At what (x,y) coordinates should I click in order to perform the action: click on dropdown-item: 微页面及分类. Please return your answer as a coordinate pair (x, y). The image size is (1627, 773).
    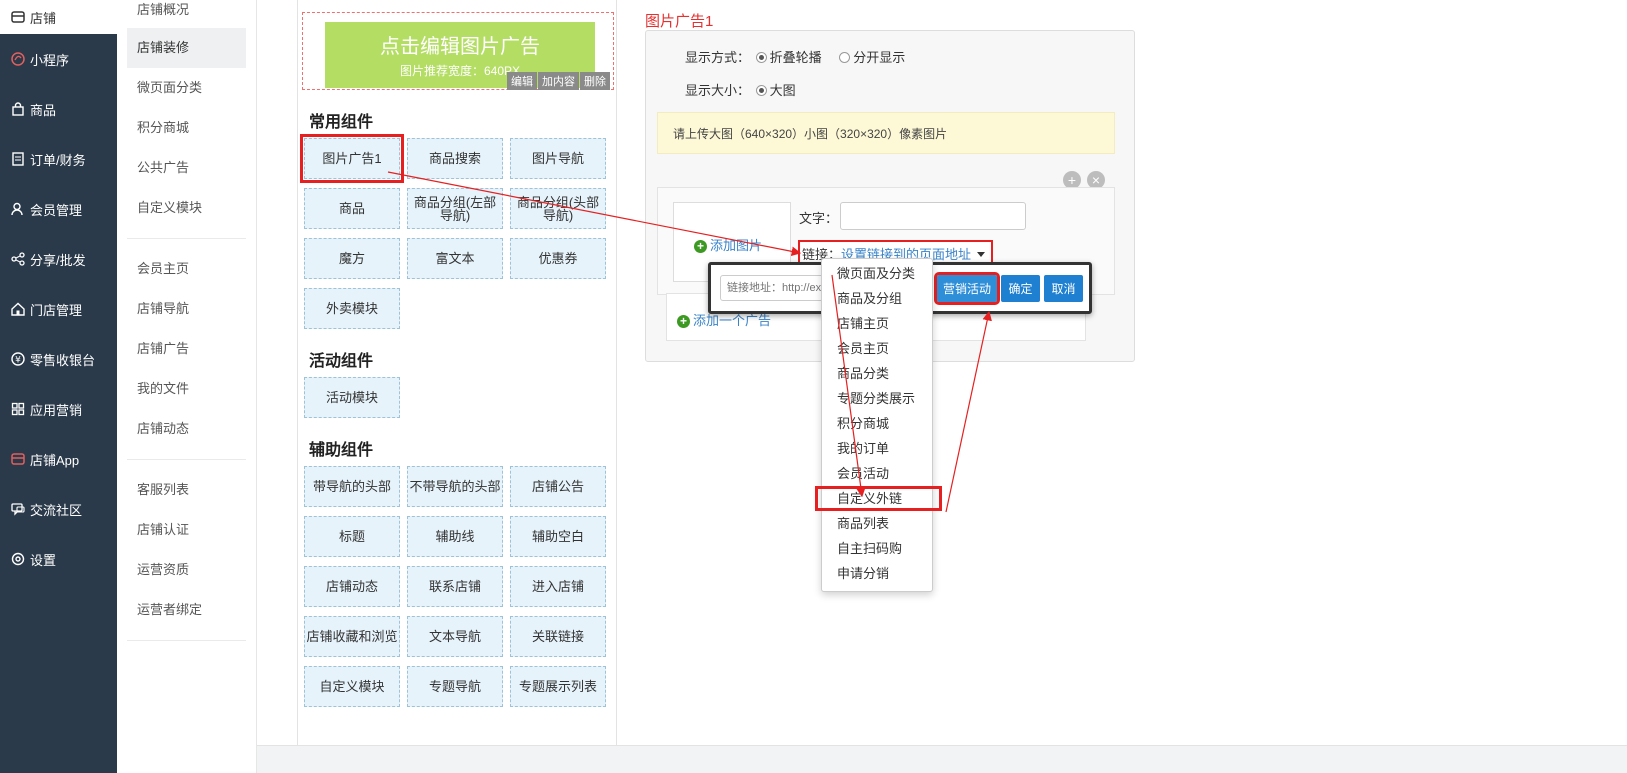
    Looking at the image, I should click on (877, 273).